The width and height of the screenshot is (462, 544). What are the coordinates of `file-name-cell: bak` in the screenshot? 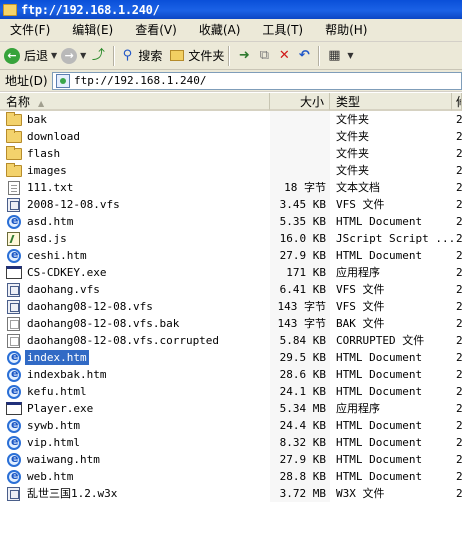 It's located at (135, 119).